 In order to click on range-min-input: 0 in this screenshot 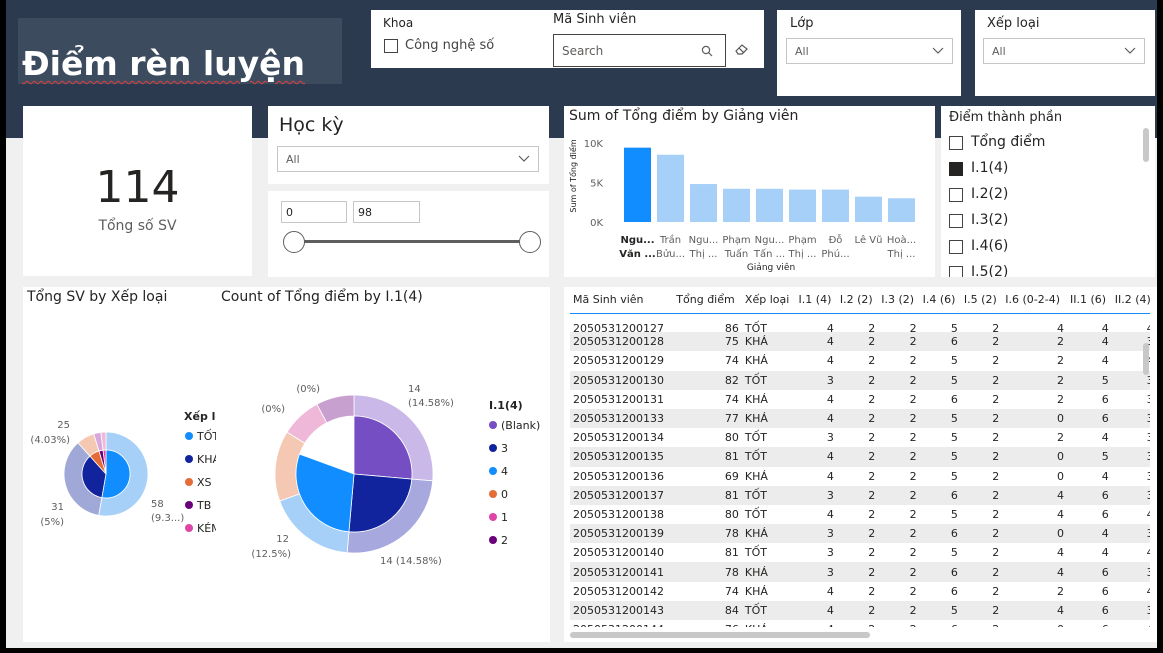, I will do `click(314, 212)`.